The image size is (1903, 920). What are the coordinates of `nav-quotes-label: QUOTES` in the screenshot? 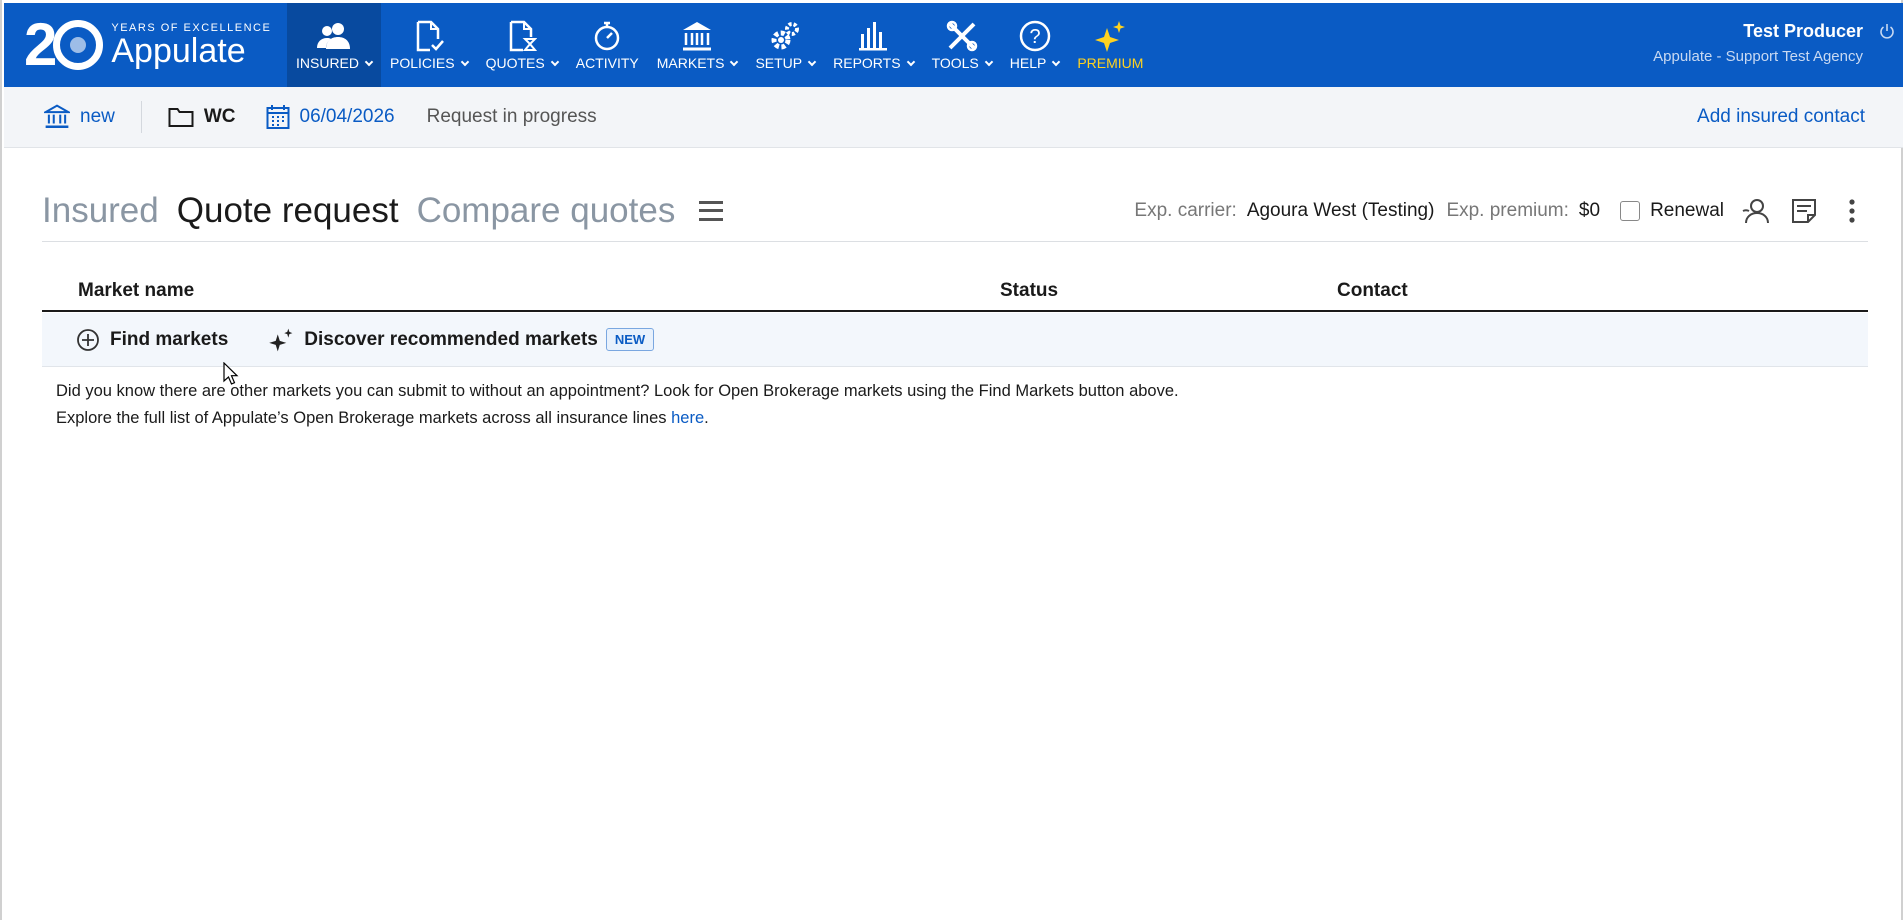 It's located at (515, 63).